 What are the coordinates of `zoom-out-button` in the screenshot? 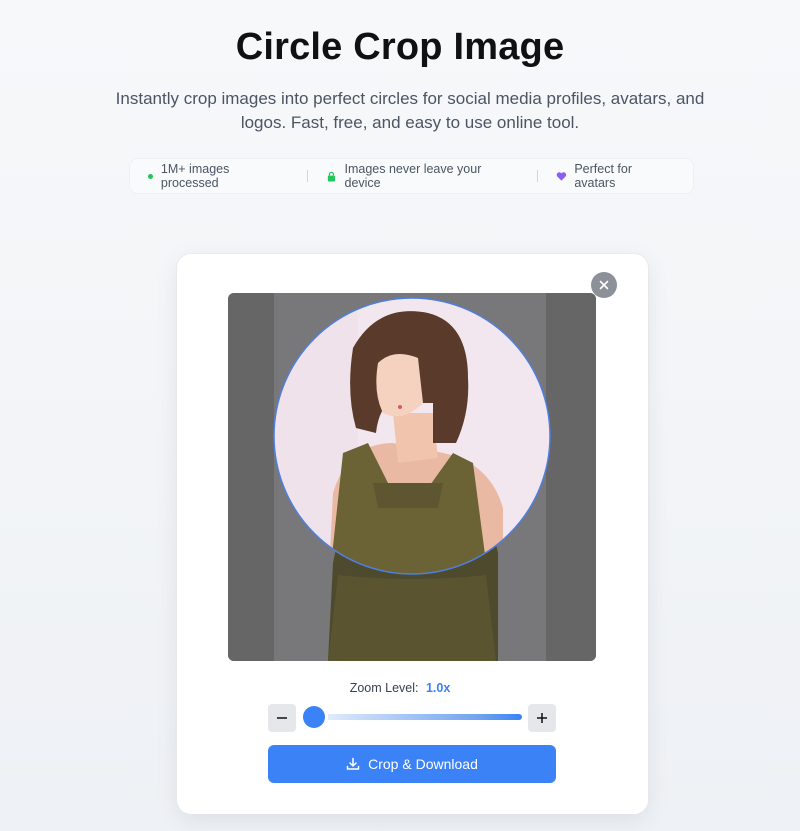 It's located at (282, 718).